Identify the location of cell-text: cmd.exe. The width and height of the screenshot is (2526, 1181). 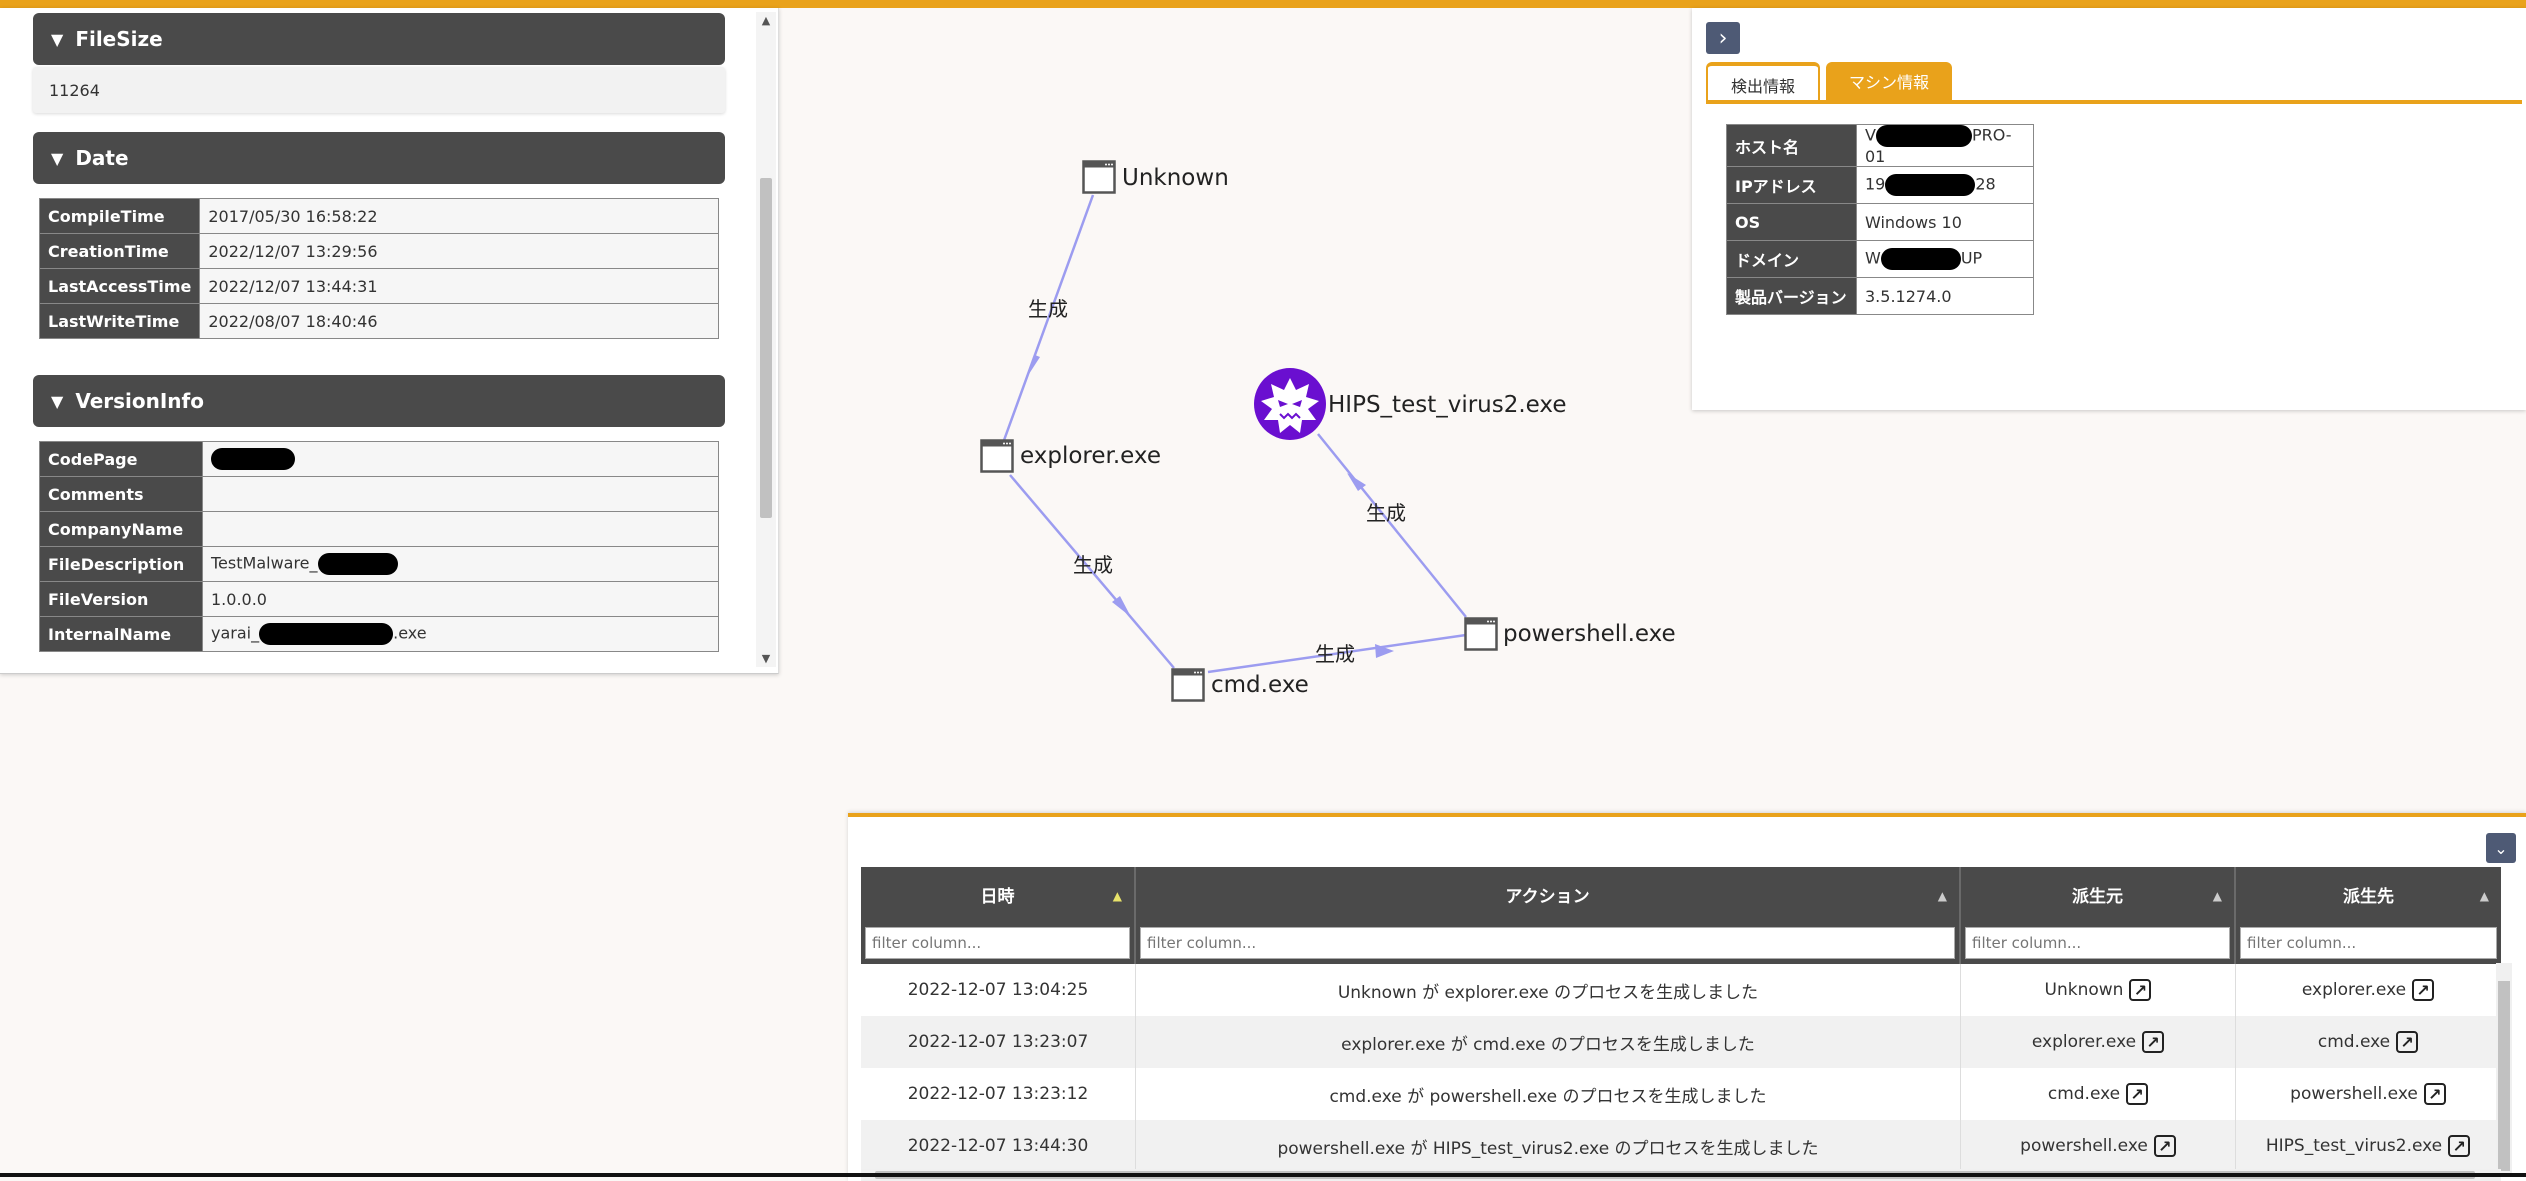
(2354, 1042).